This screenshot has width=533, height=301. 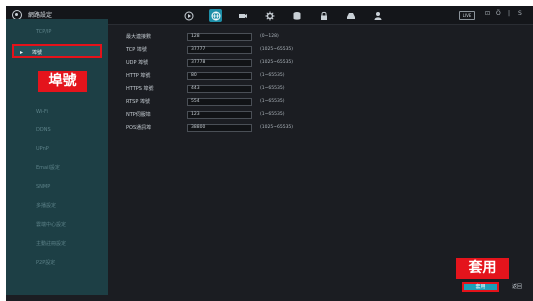 I want to click on lock-icon, so click(x=323, y=15).